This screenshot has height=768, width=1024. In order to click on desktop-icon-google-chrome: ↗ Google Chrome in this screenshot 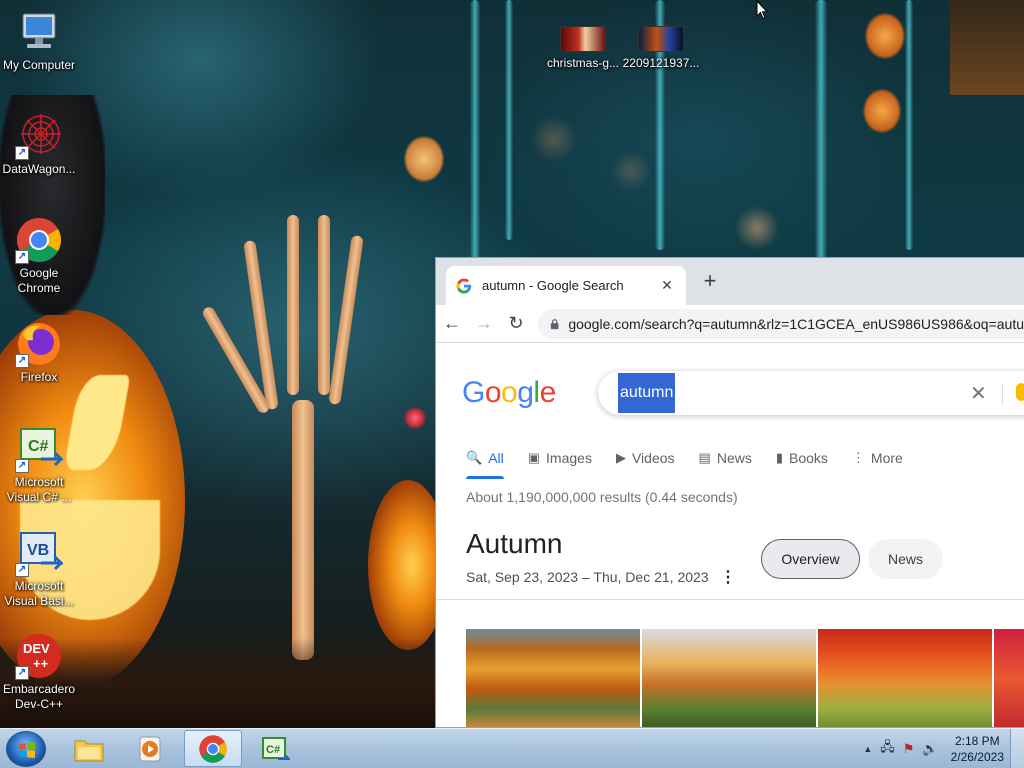, I will do `click(39, 256)`.